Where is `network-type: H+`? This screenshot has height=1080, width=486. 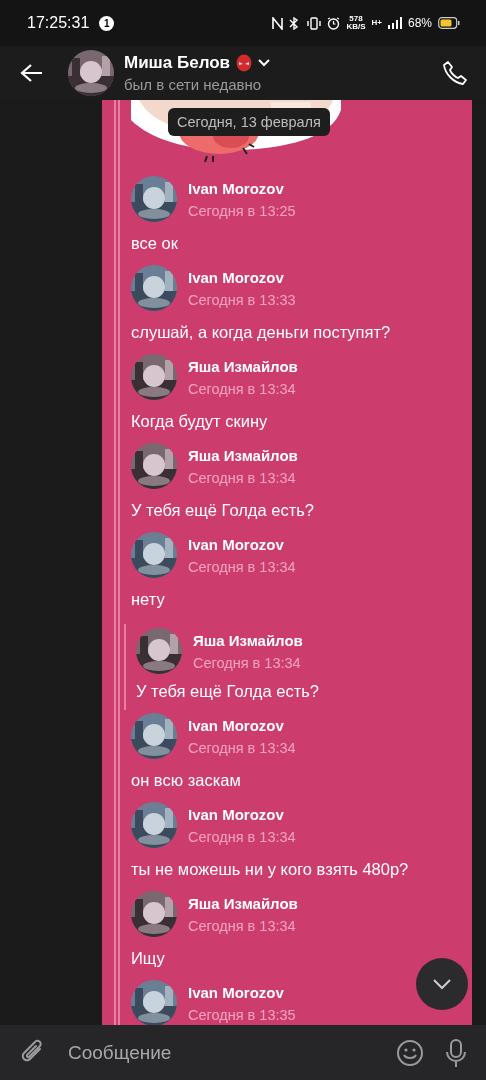
network-type: H+ is located at coordinates (376, 23).